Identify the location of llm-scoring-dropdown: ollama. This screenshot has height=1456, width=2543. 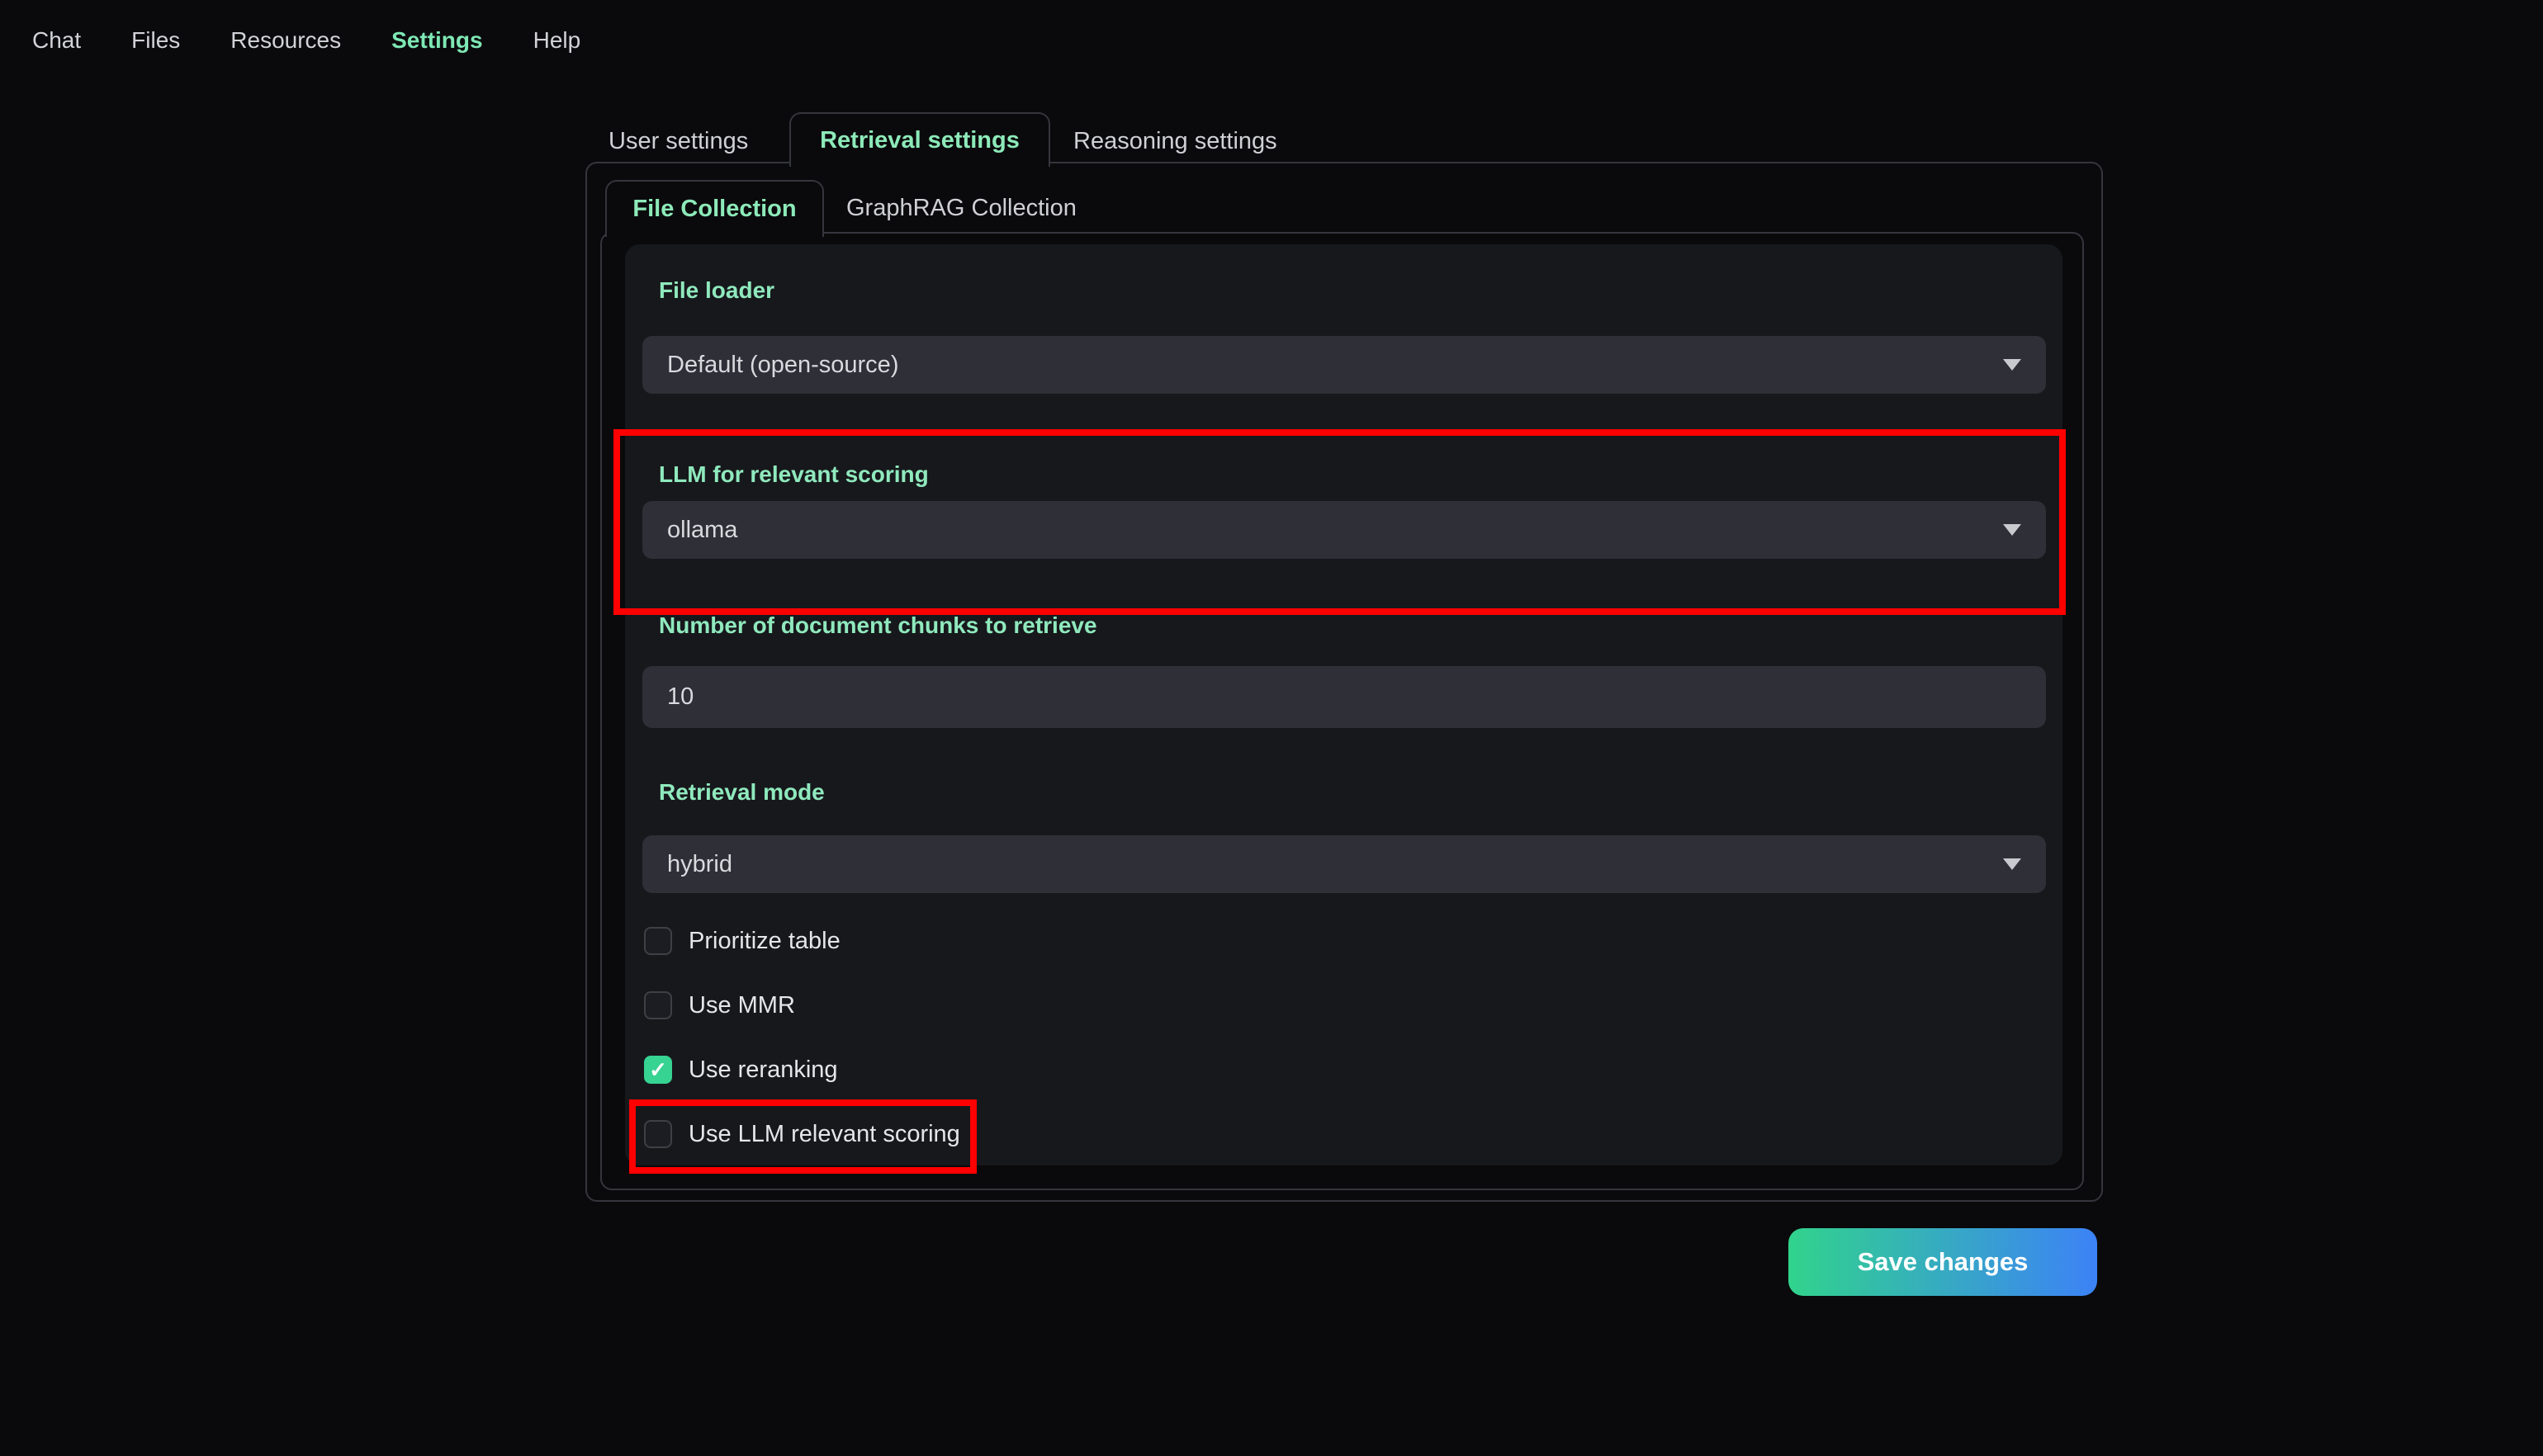
(1344, 530).